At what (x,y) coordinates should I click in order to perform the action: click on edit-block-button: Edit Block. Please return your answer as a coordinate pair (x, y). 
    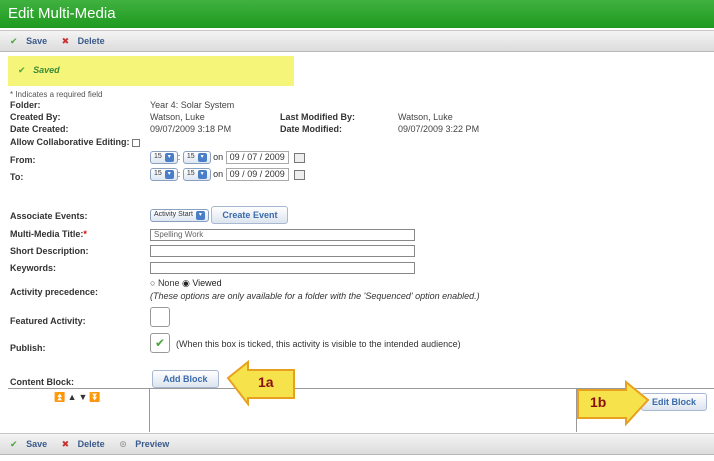
    Looking at the image, I should click on (674, 402).